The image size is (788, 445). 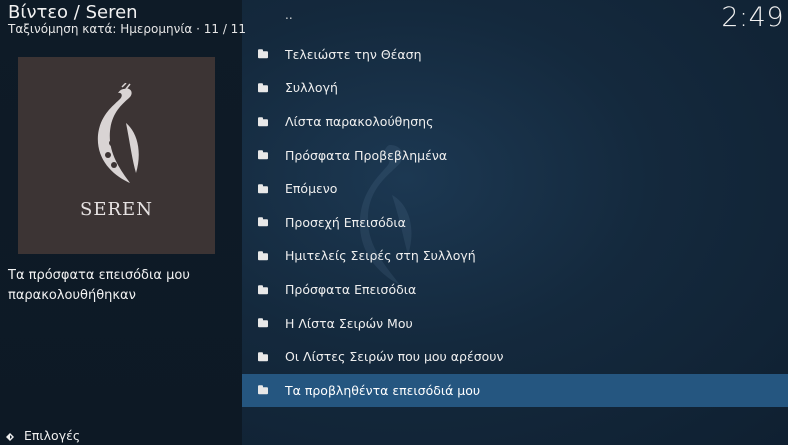 I want to click on list-item: Ημιτελείς Σειρές στη Συλλογή, so click(x=515, y=256).